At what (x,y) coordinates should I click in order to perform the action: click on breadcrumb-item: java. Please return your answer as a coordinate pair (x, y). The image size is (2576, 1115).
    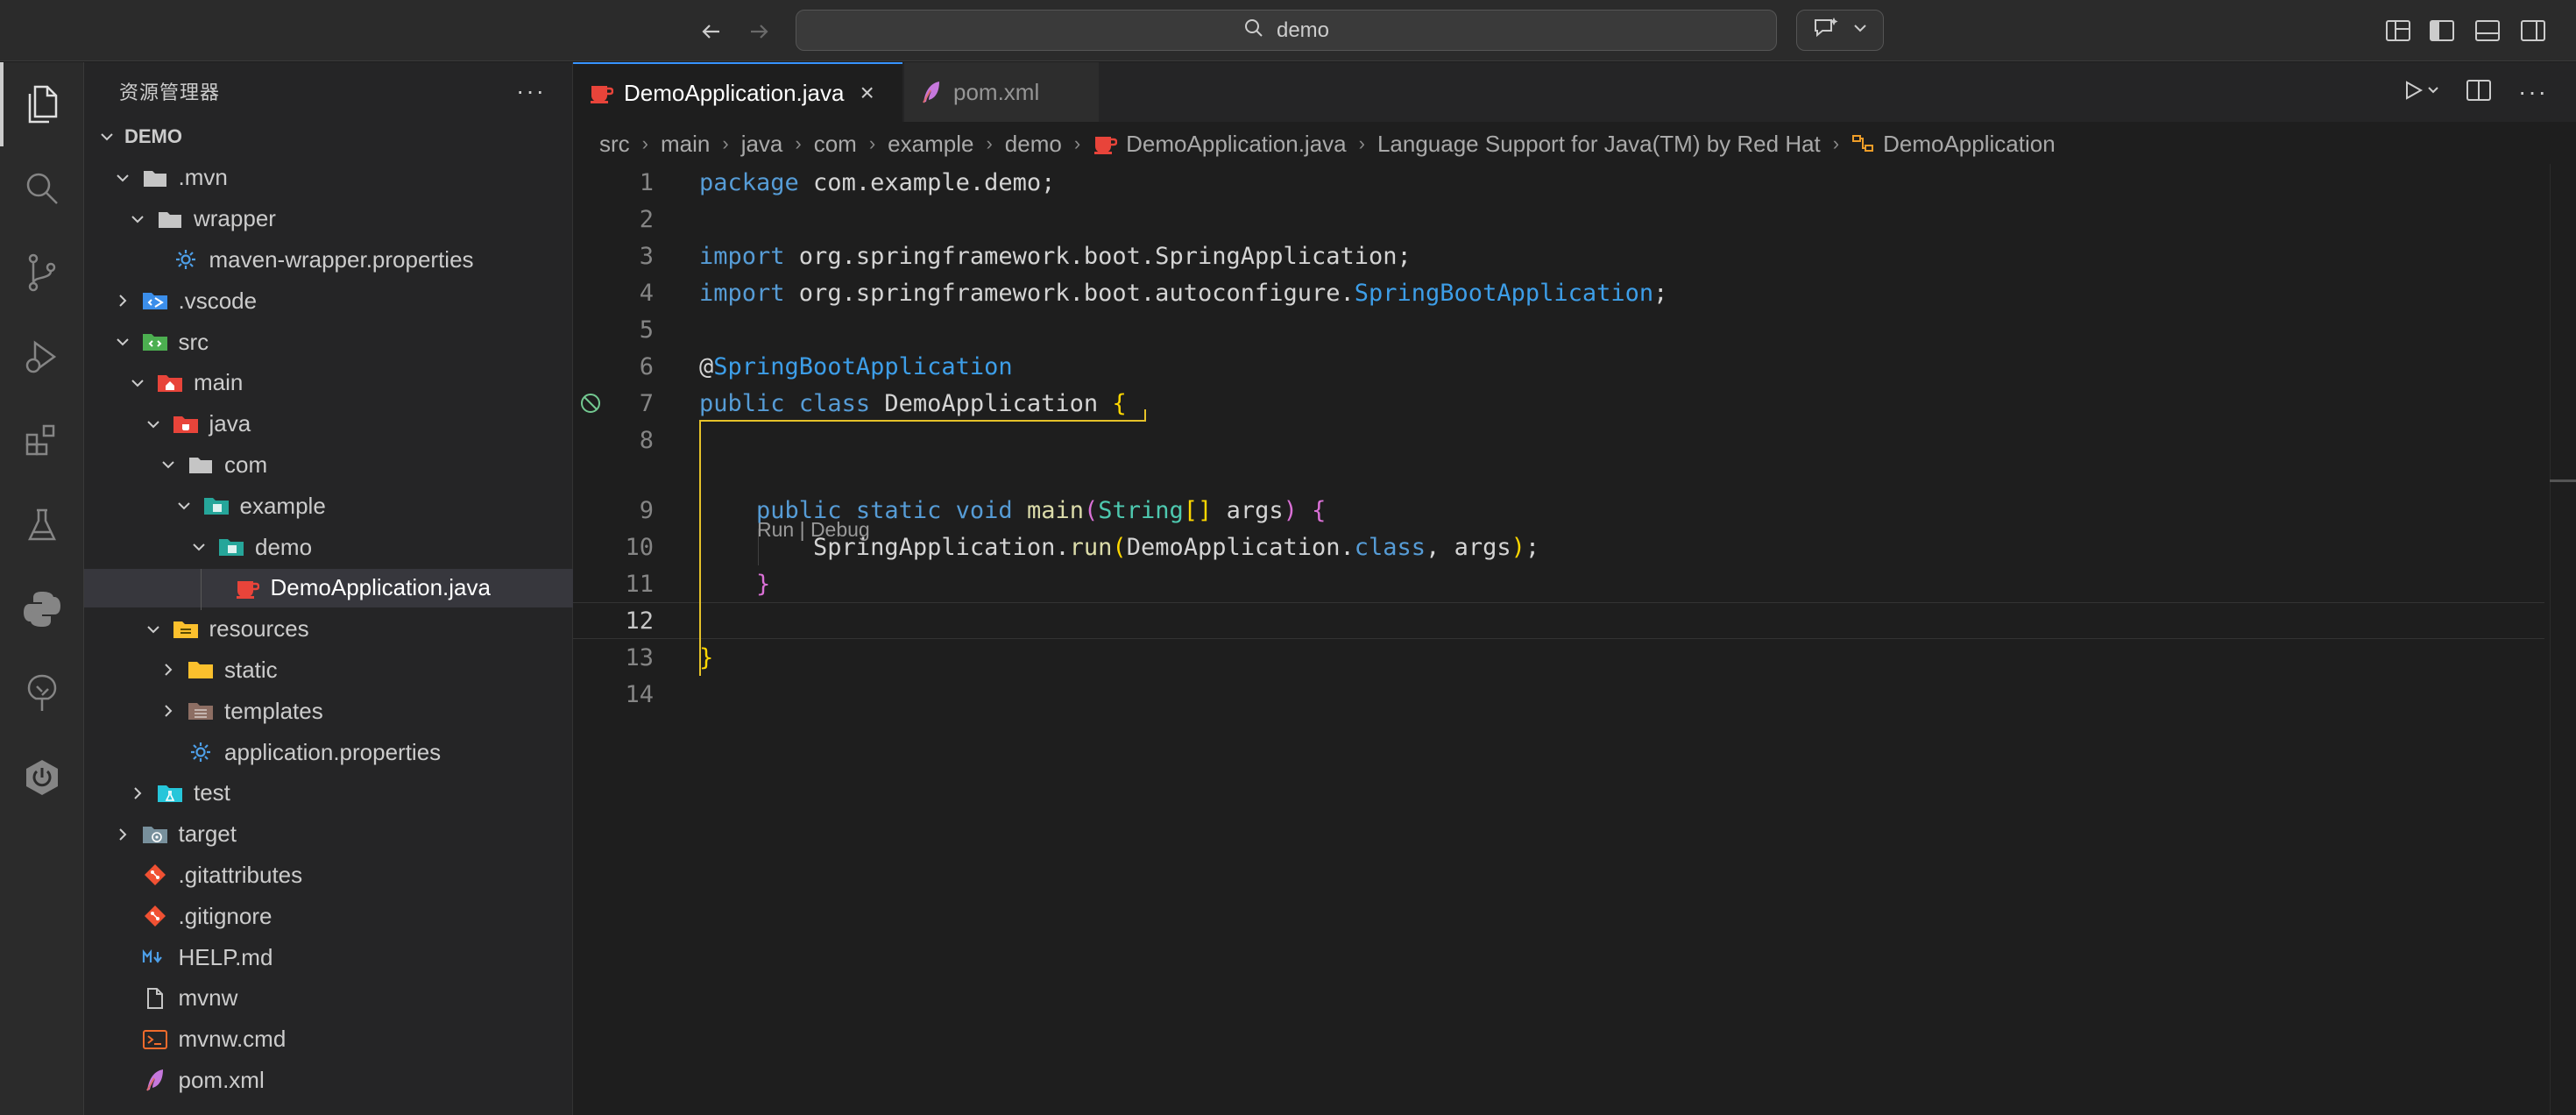
    Looking at the image, I should click on (762, 144).